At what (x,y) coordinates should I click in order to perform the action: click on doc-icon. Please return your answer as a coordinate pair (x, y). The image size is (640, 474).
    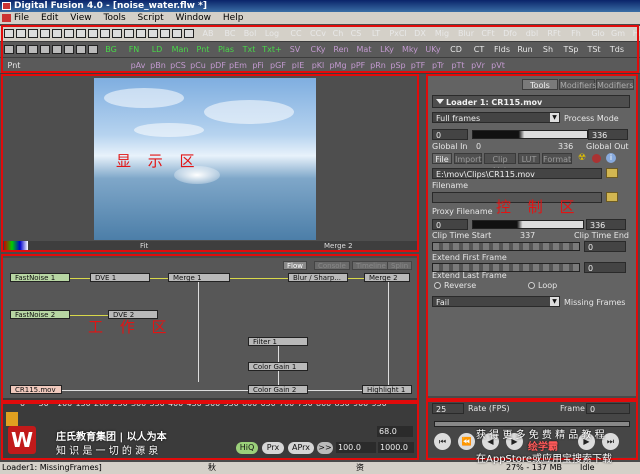
    Looking at the image, I should click on (6, 18).